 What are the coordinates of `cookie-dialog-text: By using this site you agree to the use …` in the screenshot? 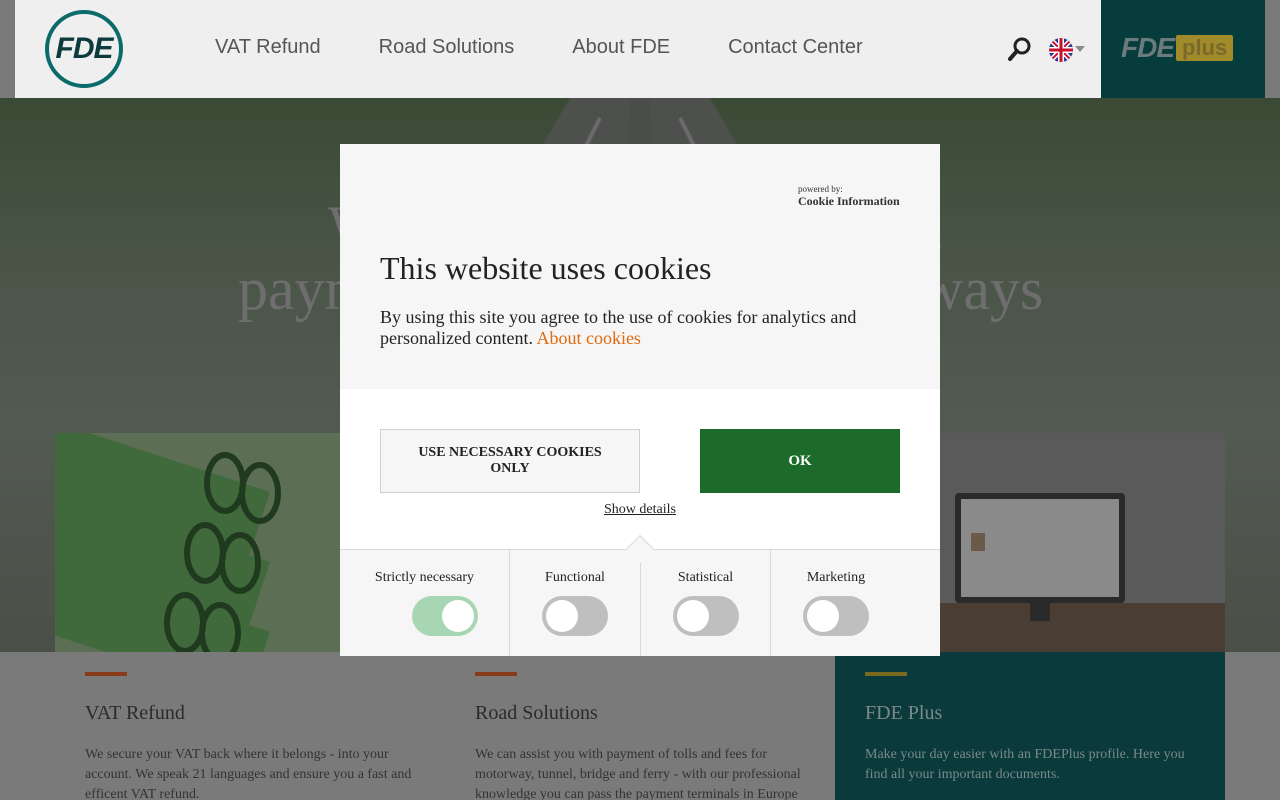 It's located at (640, 328).